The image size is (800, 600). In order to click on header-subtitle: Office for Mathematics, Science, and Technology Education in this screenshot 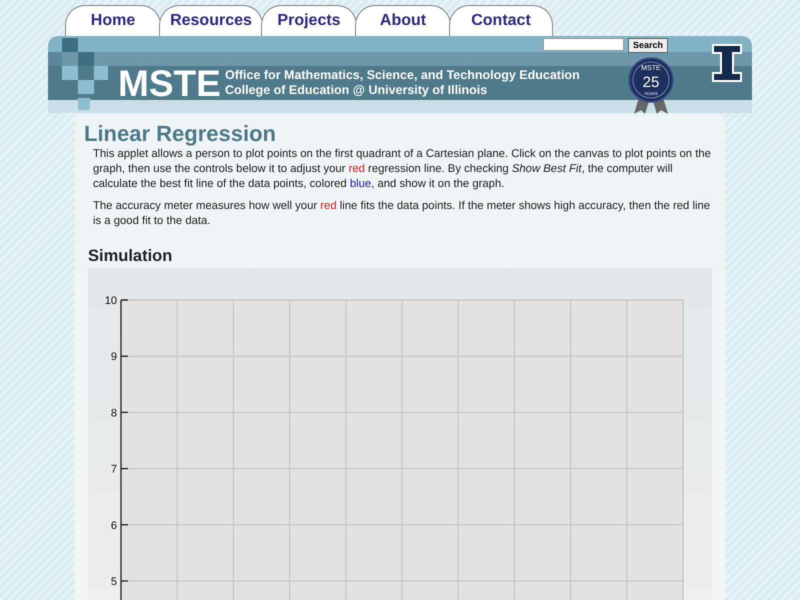, I will do `click(402, 75)`.